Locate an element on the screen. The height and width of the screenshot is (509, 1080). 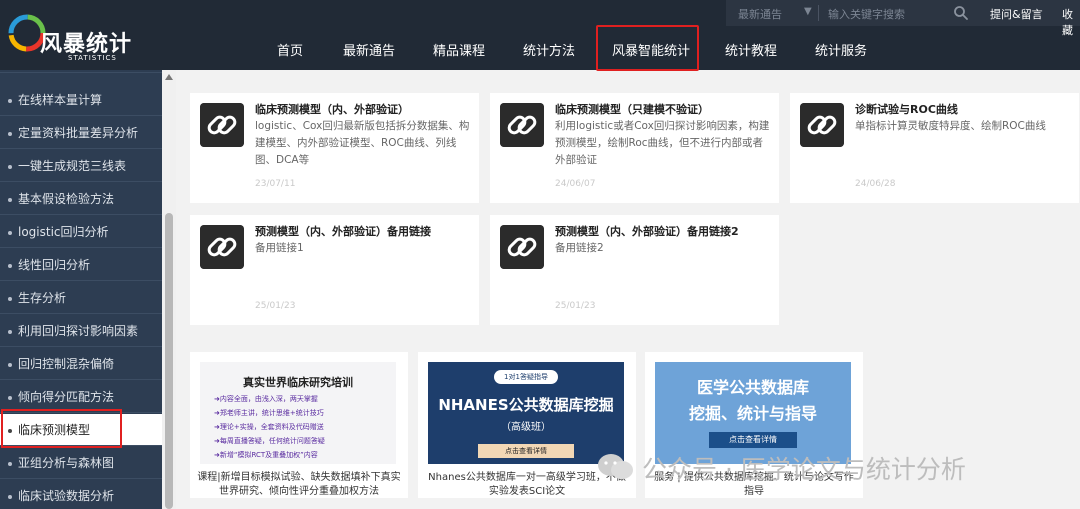
ask-question-link: 提问&留言 is located at coordinates (1016, 14).